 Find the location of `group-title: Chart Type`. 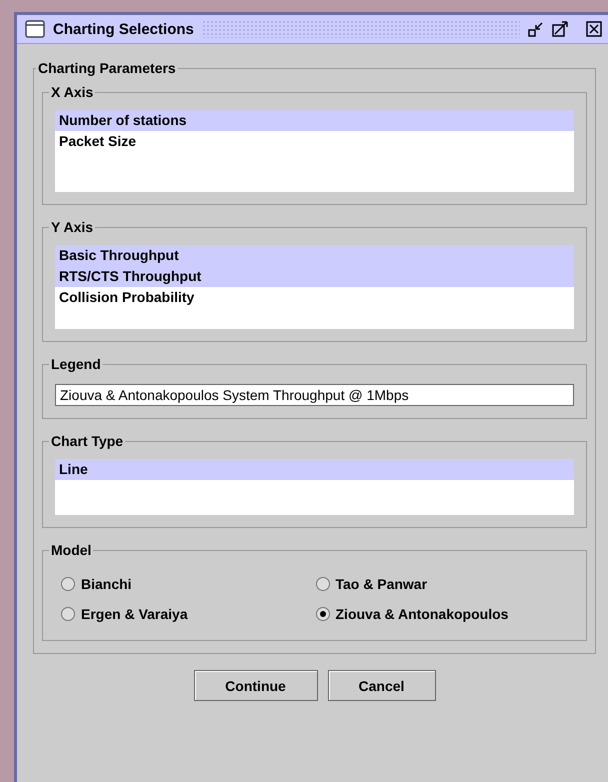

group-title: Chart Type is located at coordinates (87, 441).